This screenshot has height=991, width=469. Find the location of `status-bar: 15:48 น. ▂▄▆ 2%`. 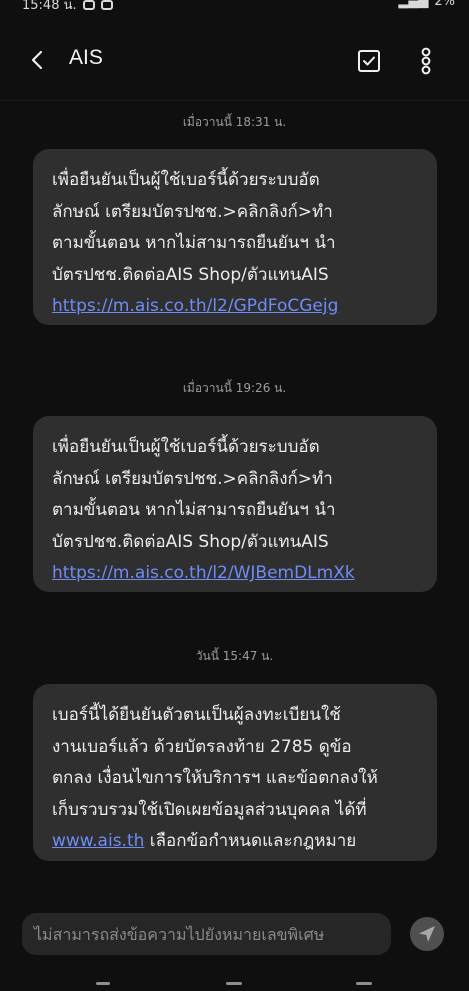

status-bar: 15:48 น. ▂▄▆ 2% is located at coordinates (234, 7).